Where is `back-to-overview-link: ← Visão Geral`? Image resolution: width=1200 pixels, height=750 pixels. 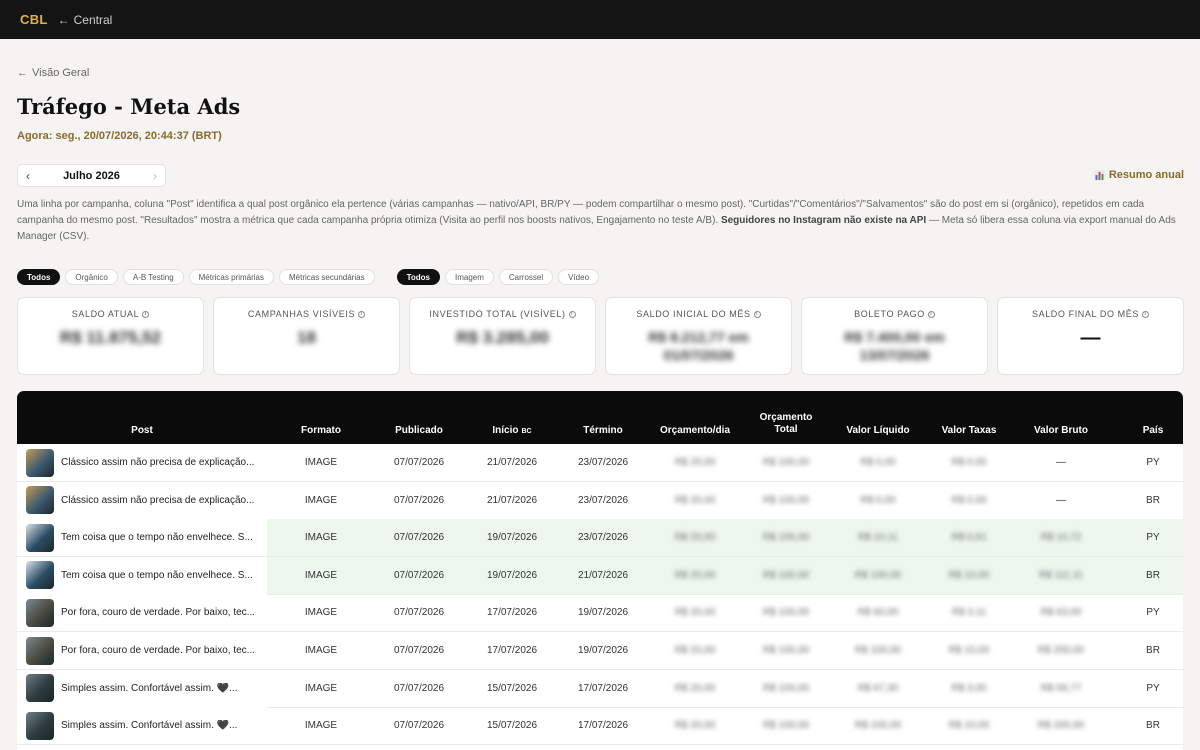 back-to-overview-link: ← Visão Geral is located at coordinates (53, 73).